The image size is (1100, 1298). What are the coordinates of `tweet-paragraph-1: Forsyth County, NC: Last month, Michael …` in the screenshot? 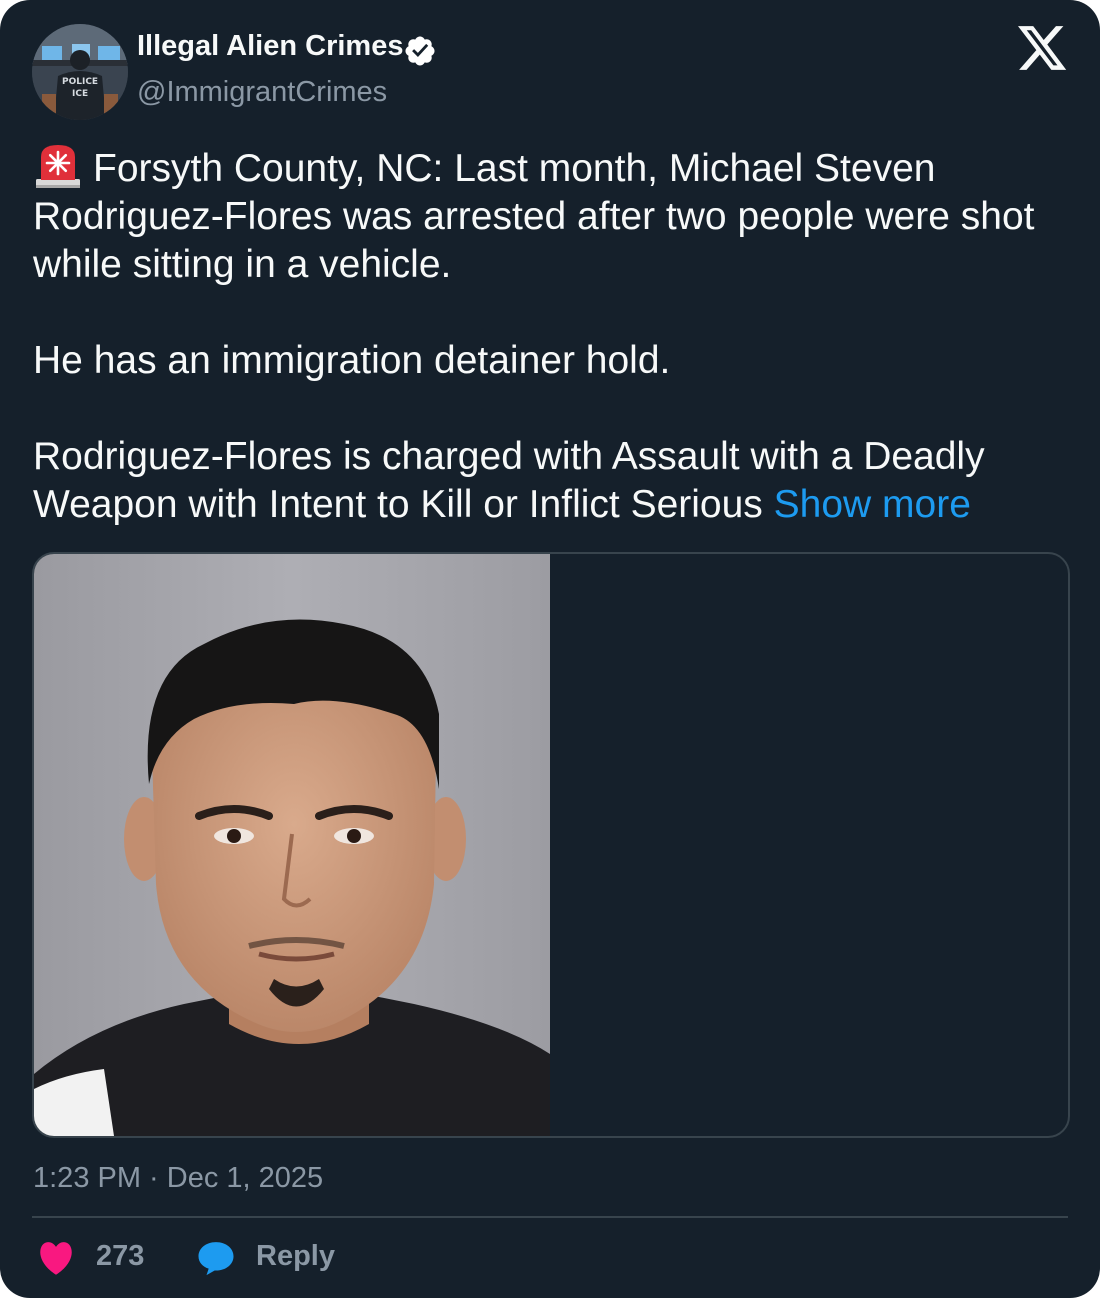 It's located at (553, 216).